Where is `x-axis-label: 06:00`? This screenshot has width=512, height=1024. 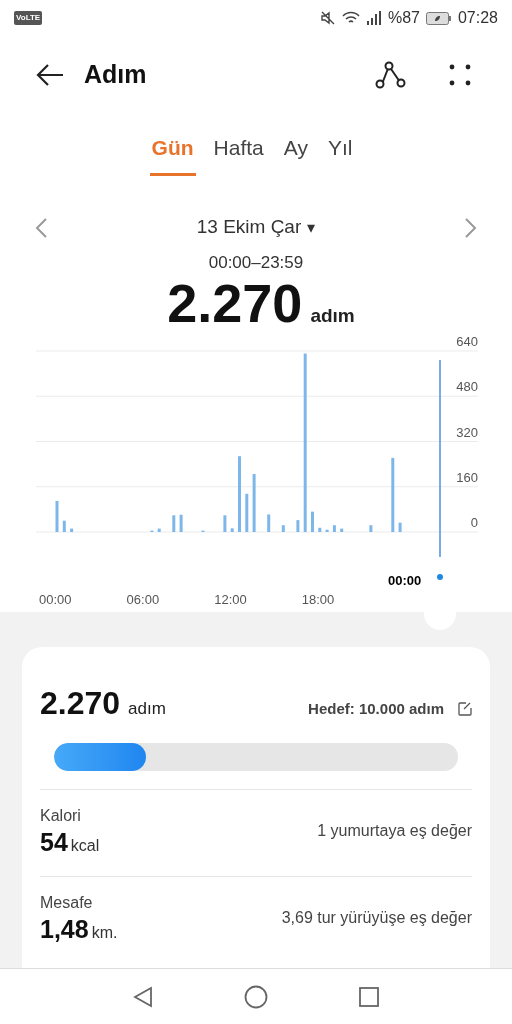 x-axis-label: 06:00 is located at coordinates (143, 599).